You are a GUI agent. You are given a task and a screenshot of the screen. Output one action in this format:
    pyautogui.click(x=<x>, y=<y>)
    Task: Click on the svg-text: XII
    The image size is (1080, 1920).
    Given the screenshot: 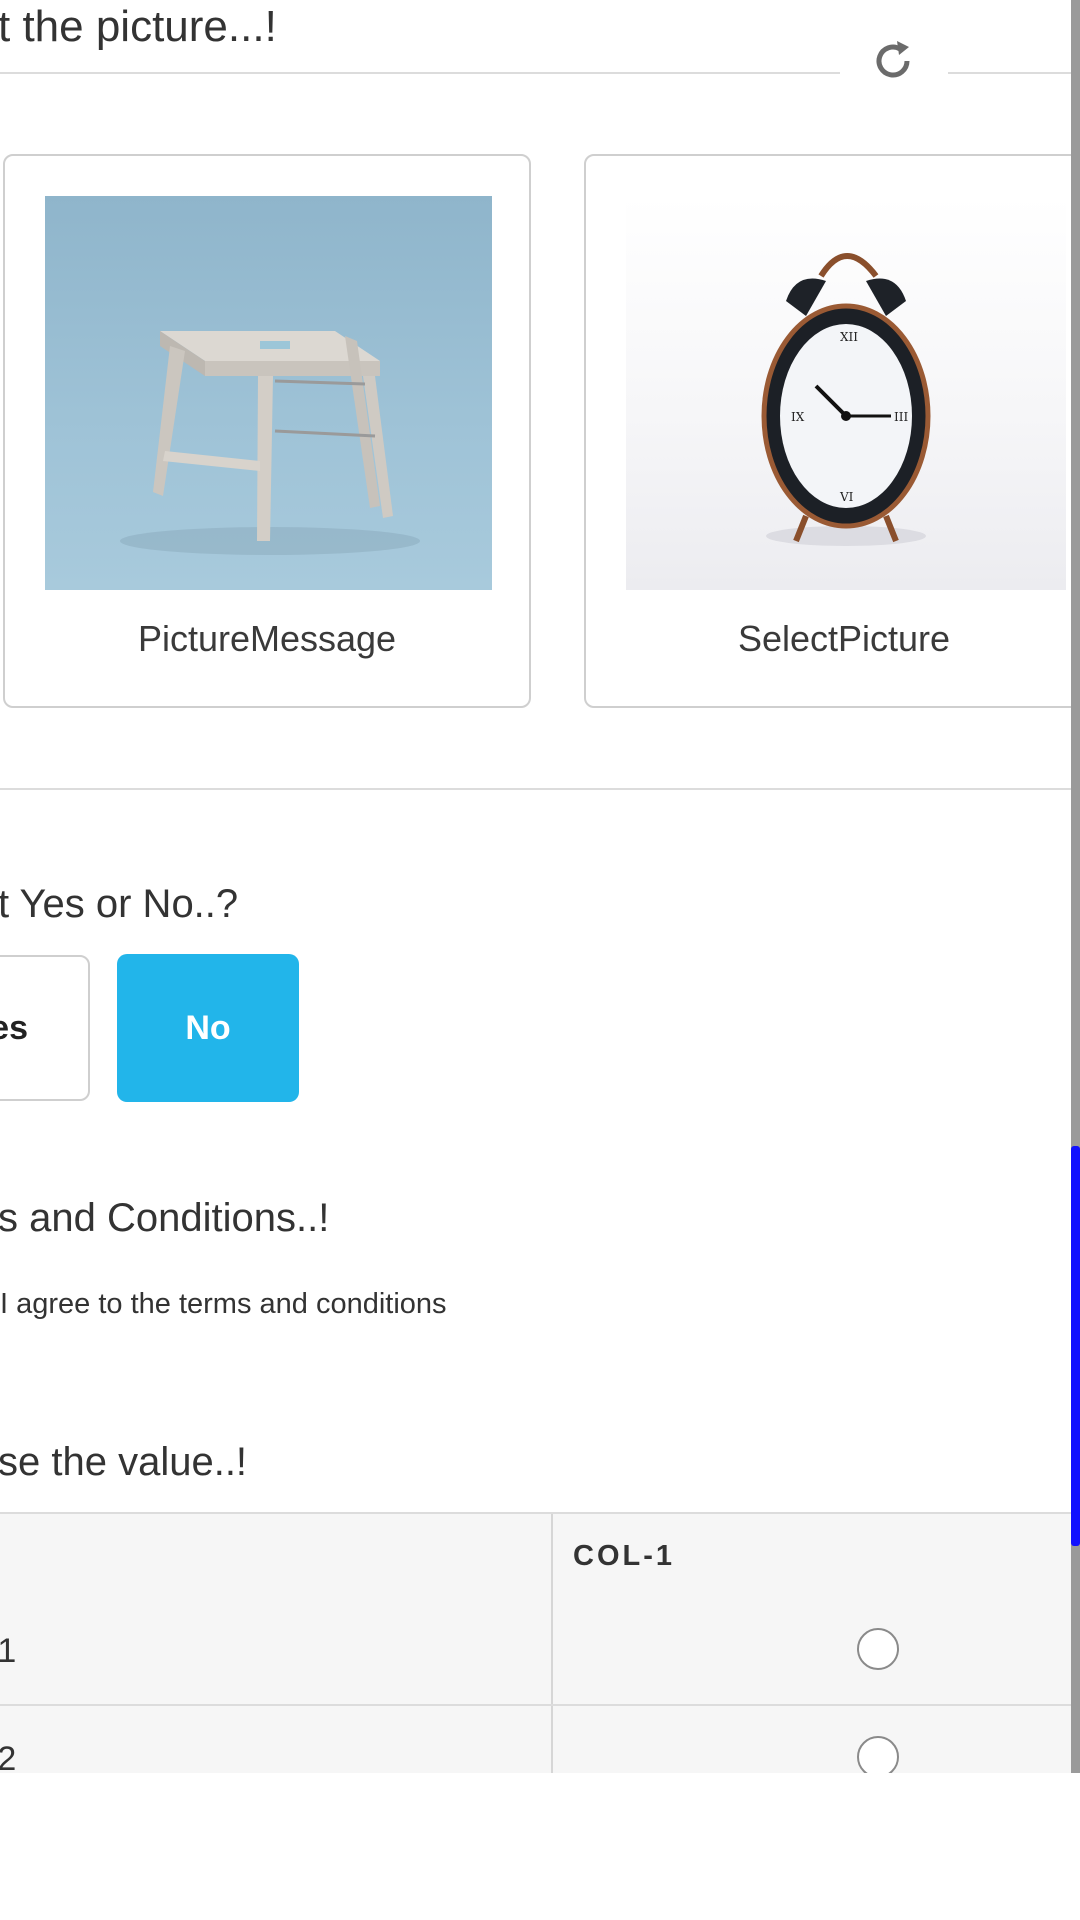 What is the action you would take?
    pyautogui.click(x=849, y=337)
    